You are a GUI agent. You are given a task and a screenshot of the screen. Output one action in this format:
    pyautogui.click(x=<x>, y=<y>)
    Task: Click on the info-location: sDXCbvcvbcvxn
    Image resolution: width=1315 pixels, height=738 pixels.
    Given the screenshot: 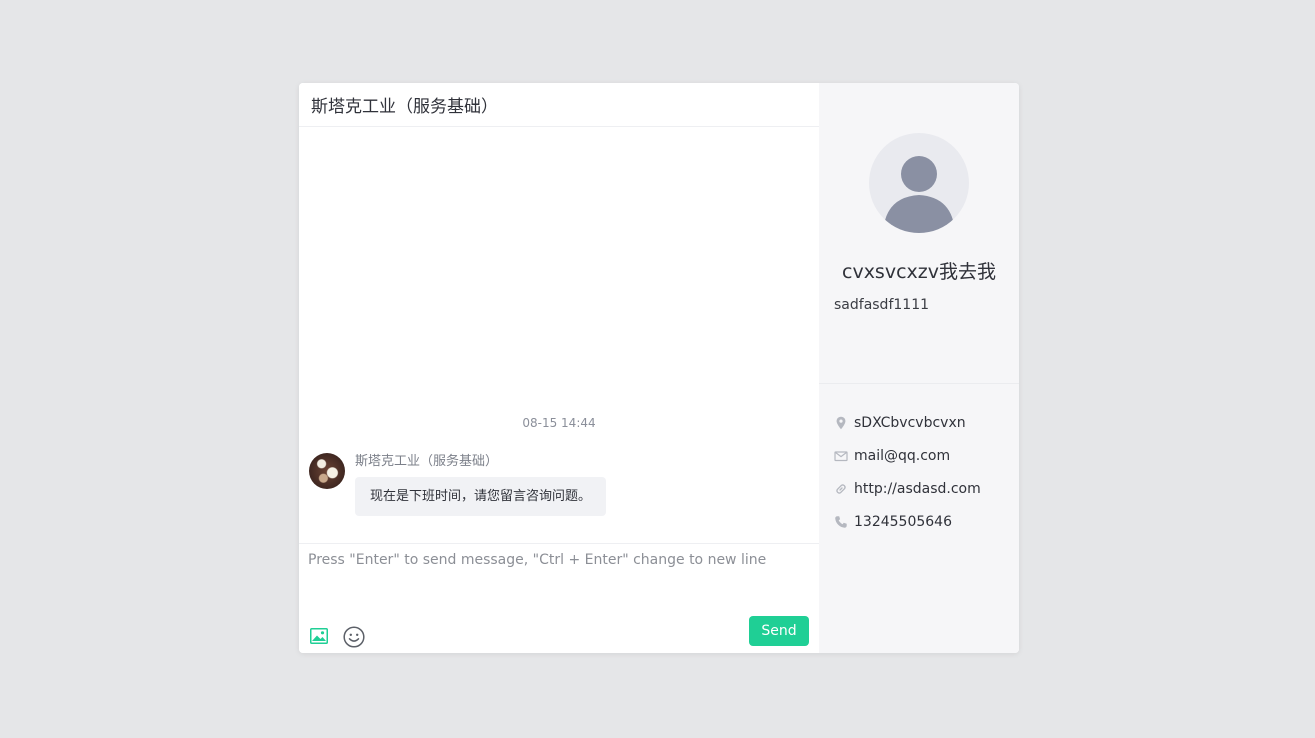 What is the action you would take?
    pyautogui.click(x=907, y=423)
    